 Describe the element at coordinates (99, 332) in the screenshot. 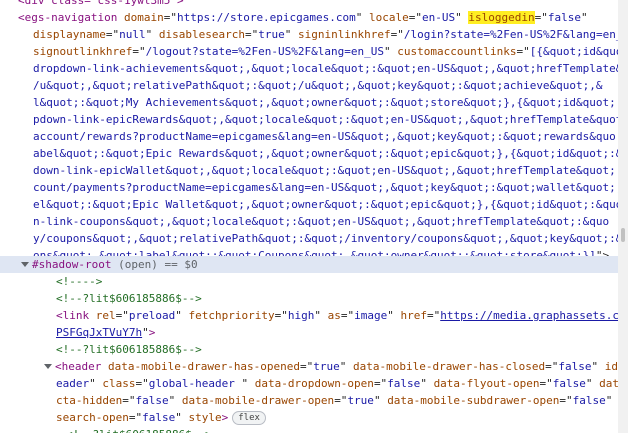

I see `attribute-link: PSFGqJxTVuY7h` at that location.